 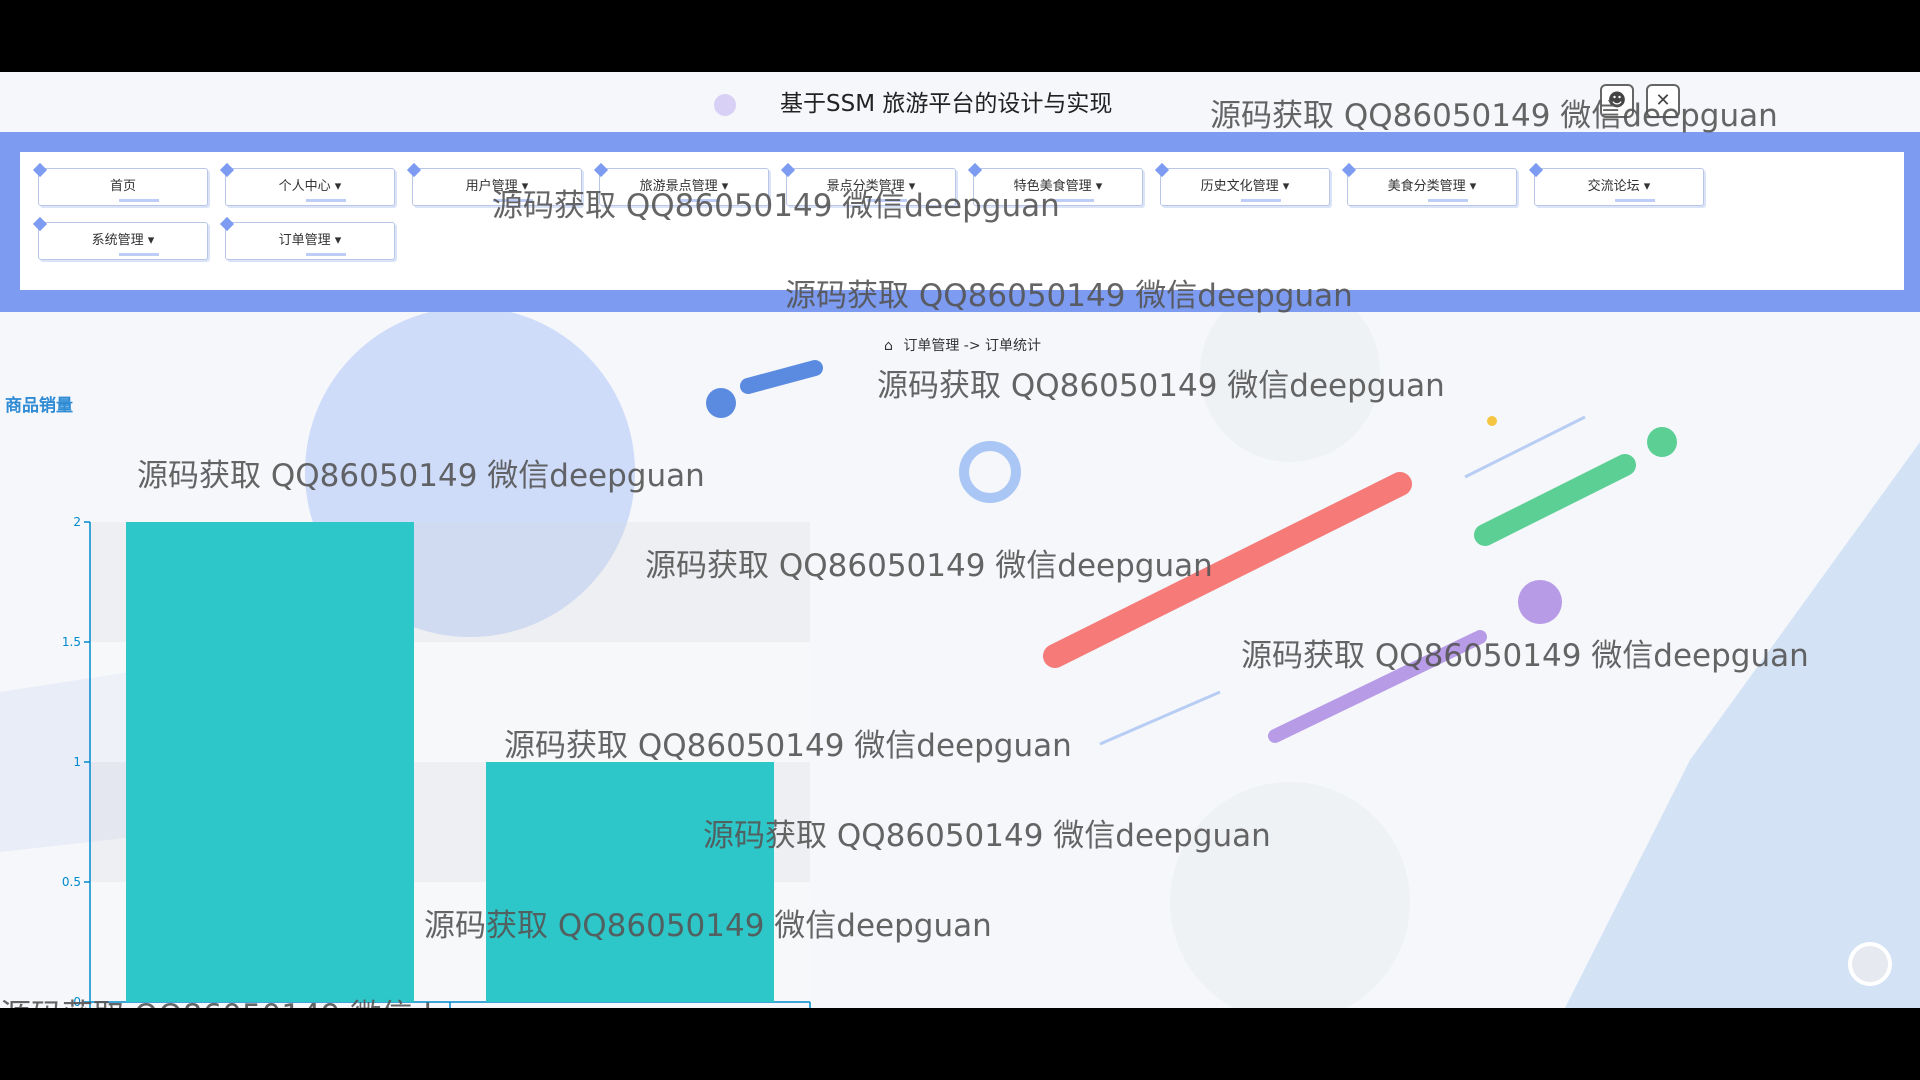 I want to click on floating-action-button, so click(x=1870, y=964).